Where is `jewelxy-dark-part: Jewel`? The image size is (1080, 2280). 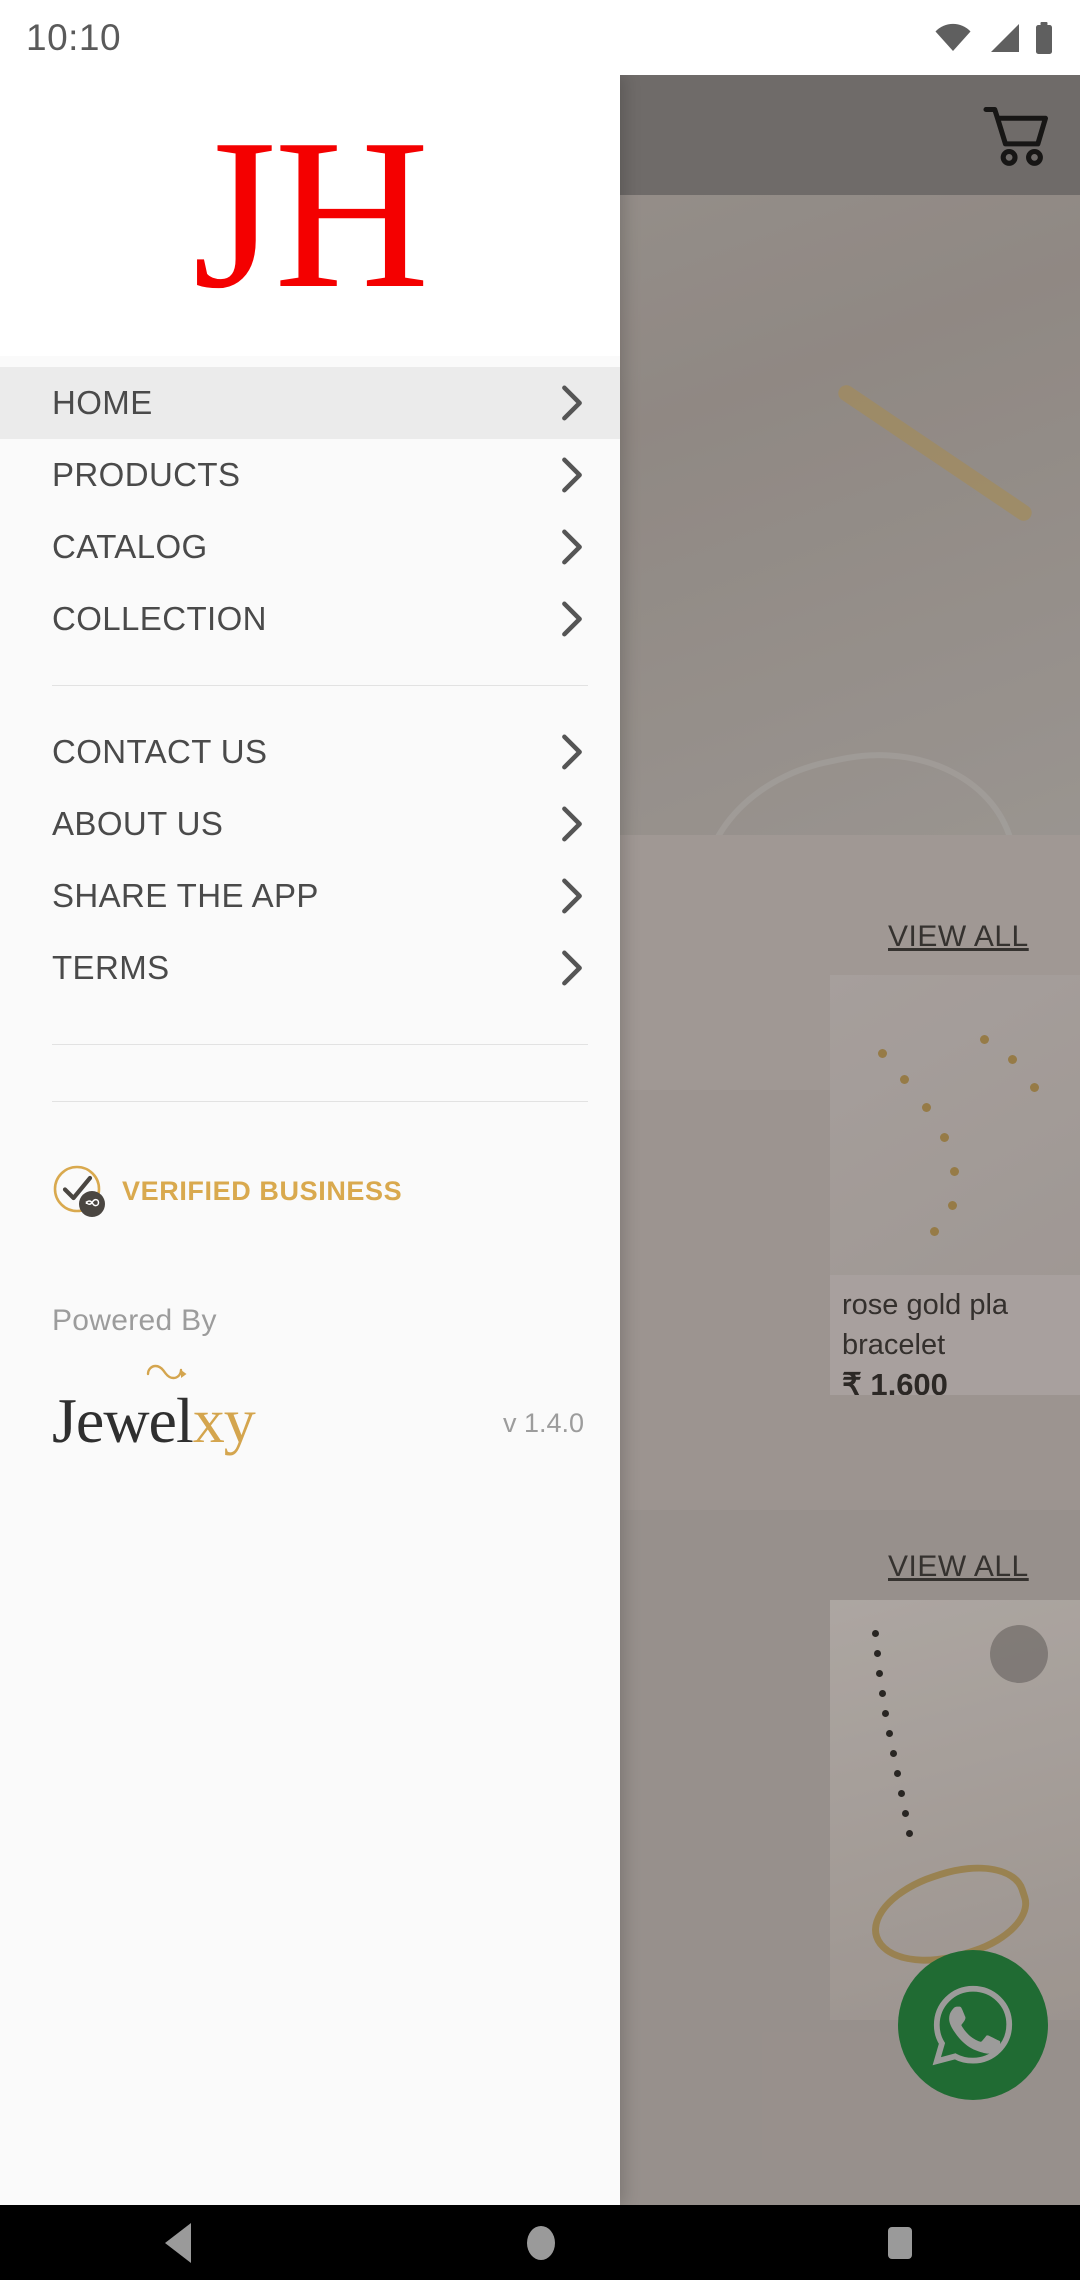
jewelxy-dark-part: Jewel is located at coordinates (123, 1420).